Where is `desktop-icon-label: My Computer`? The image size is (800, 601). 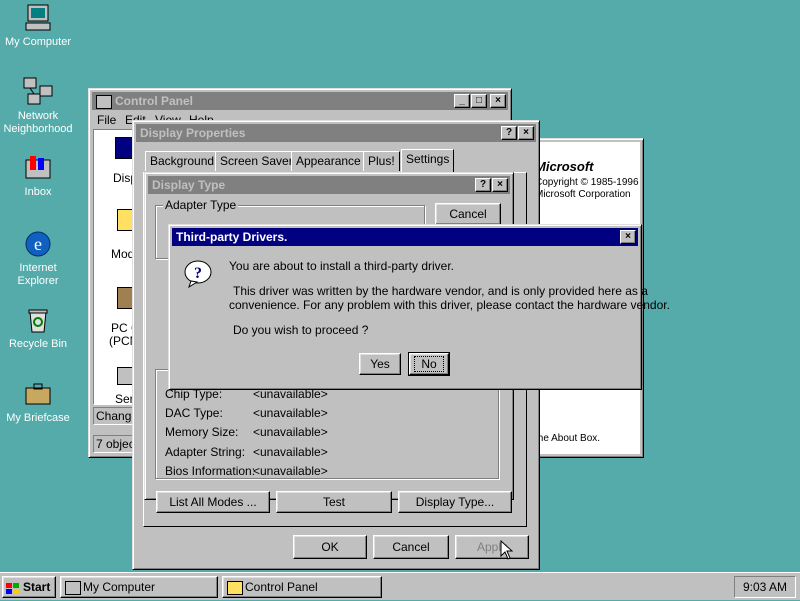
desktop-icon-label: My Computer is located at coordinates (38, 42).